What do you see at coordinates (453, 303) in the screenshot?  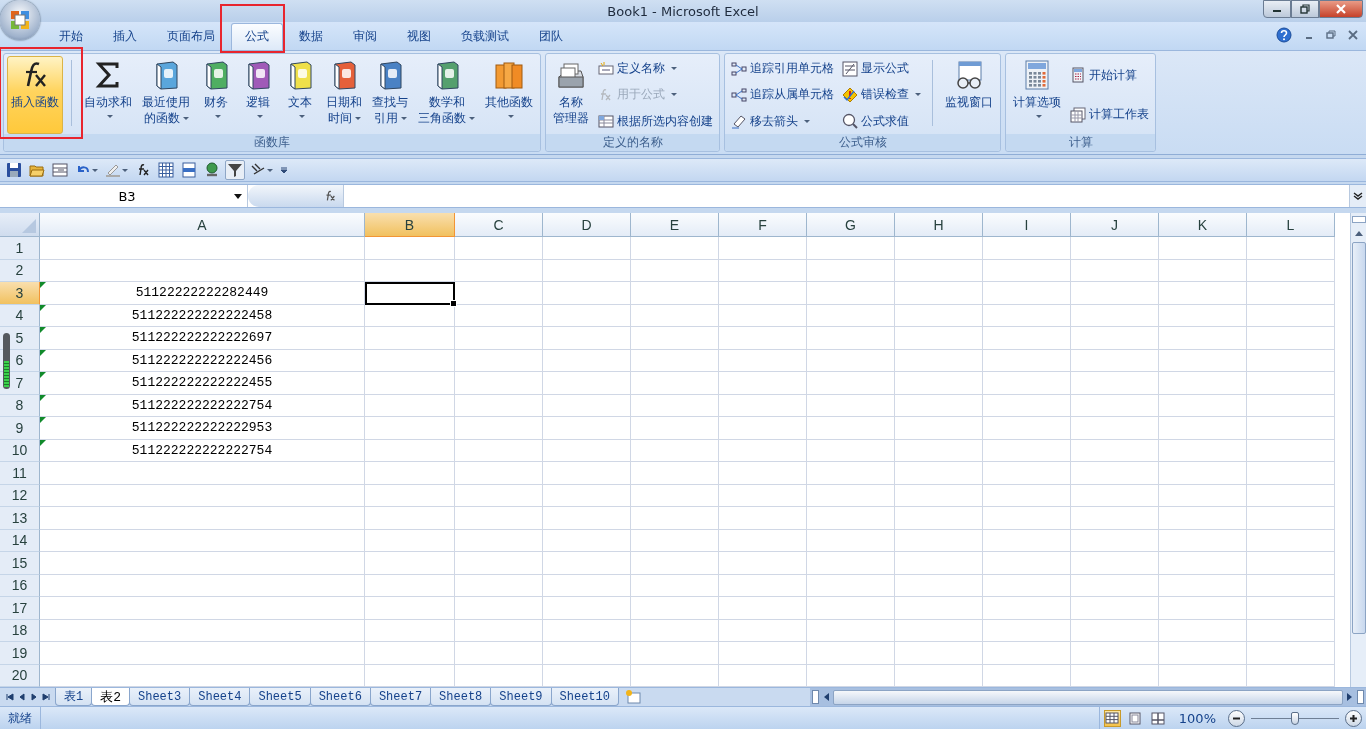 I see `fill-handle` at bounding box center [453, 303].